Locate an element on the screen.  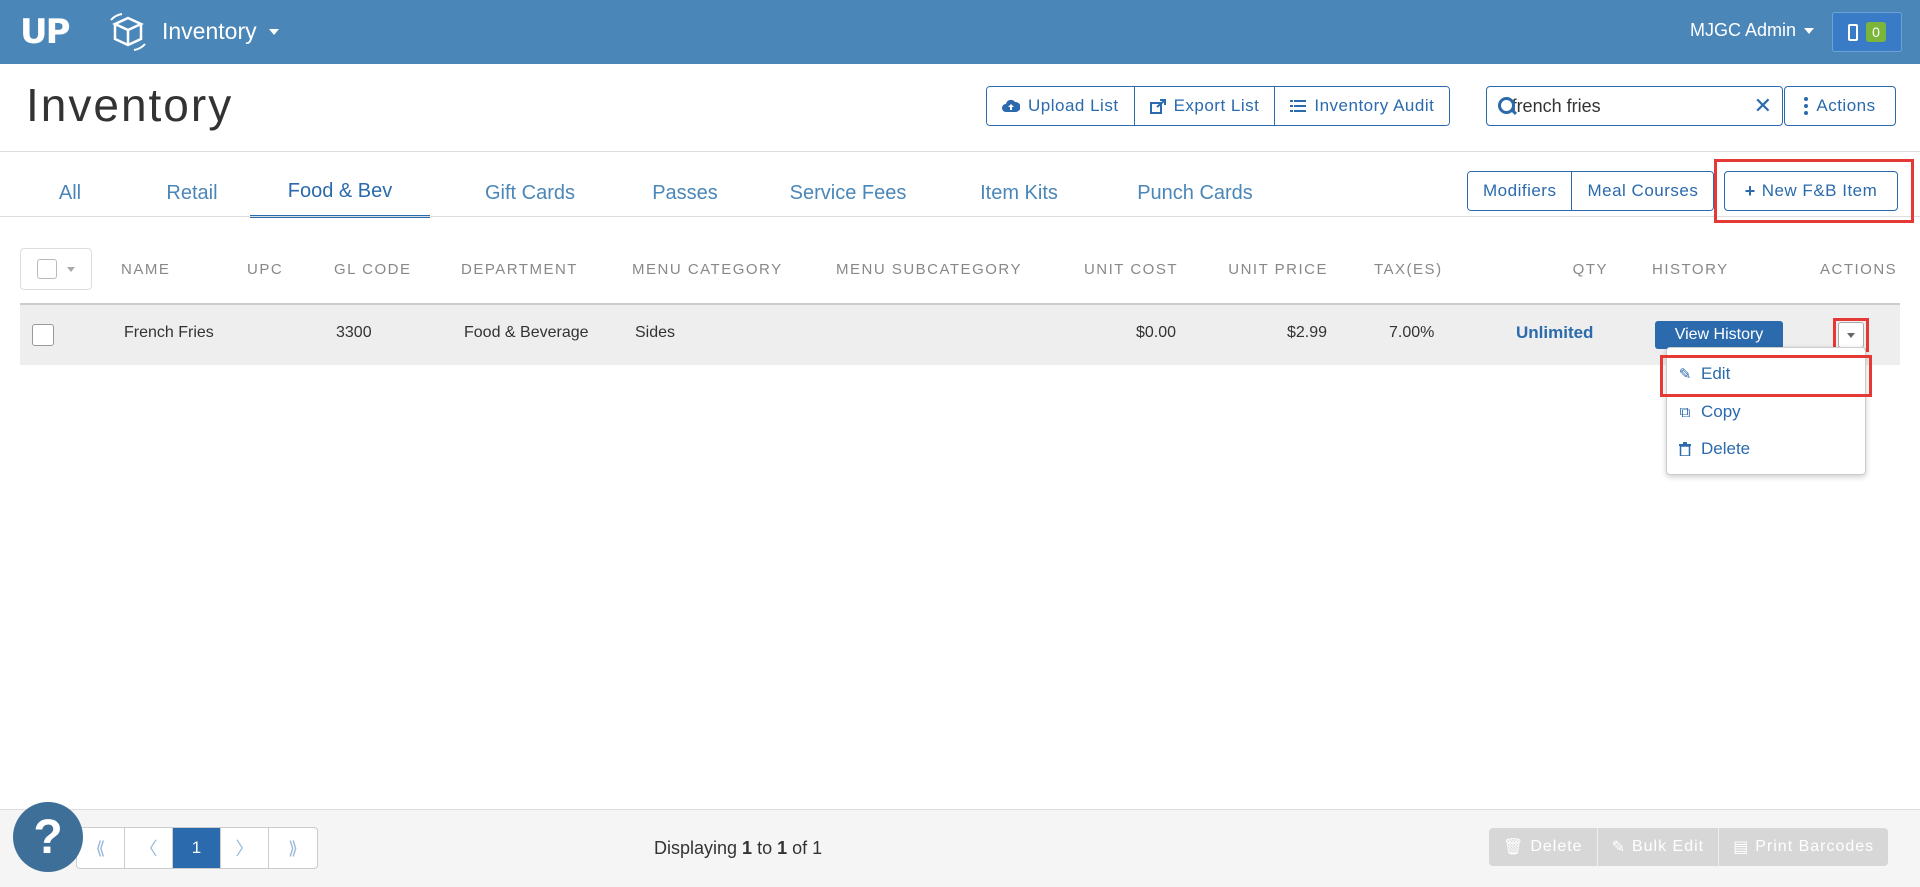
highlight-edit-item is located at coordinates (1766, 376).